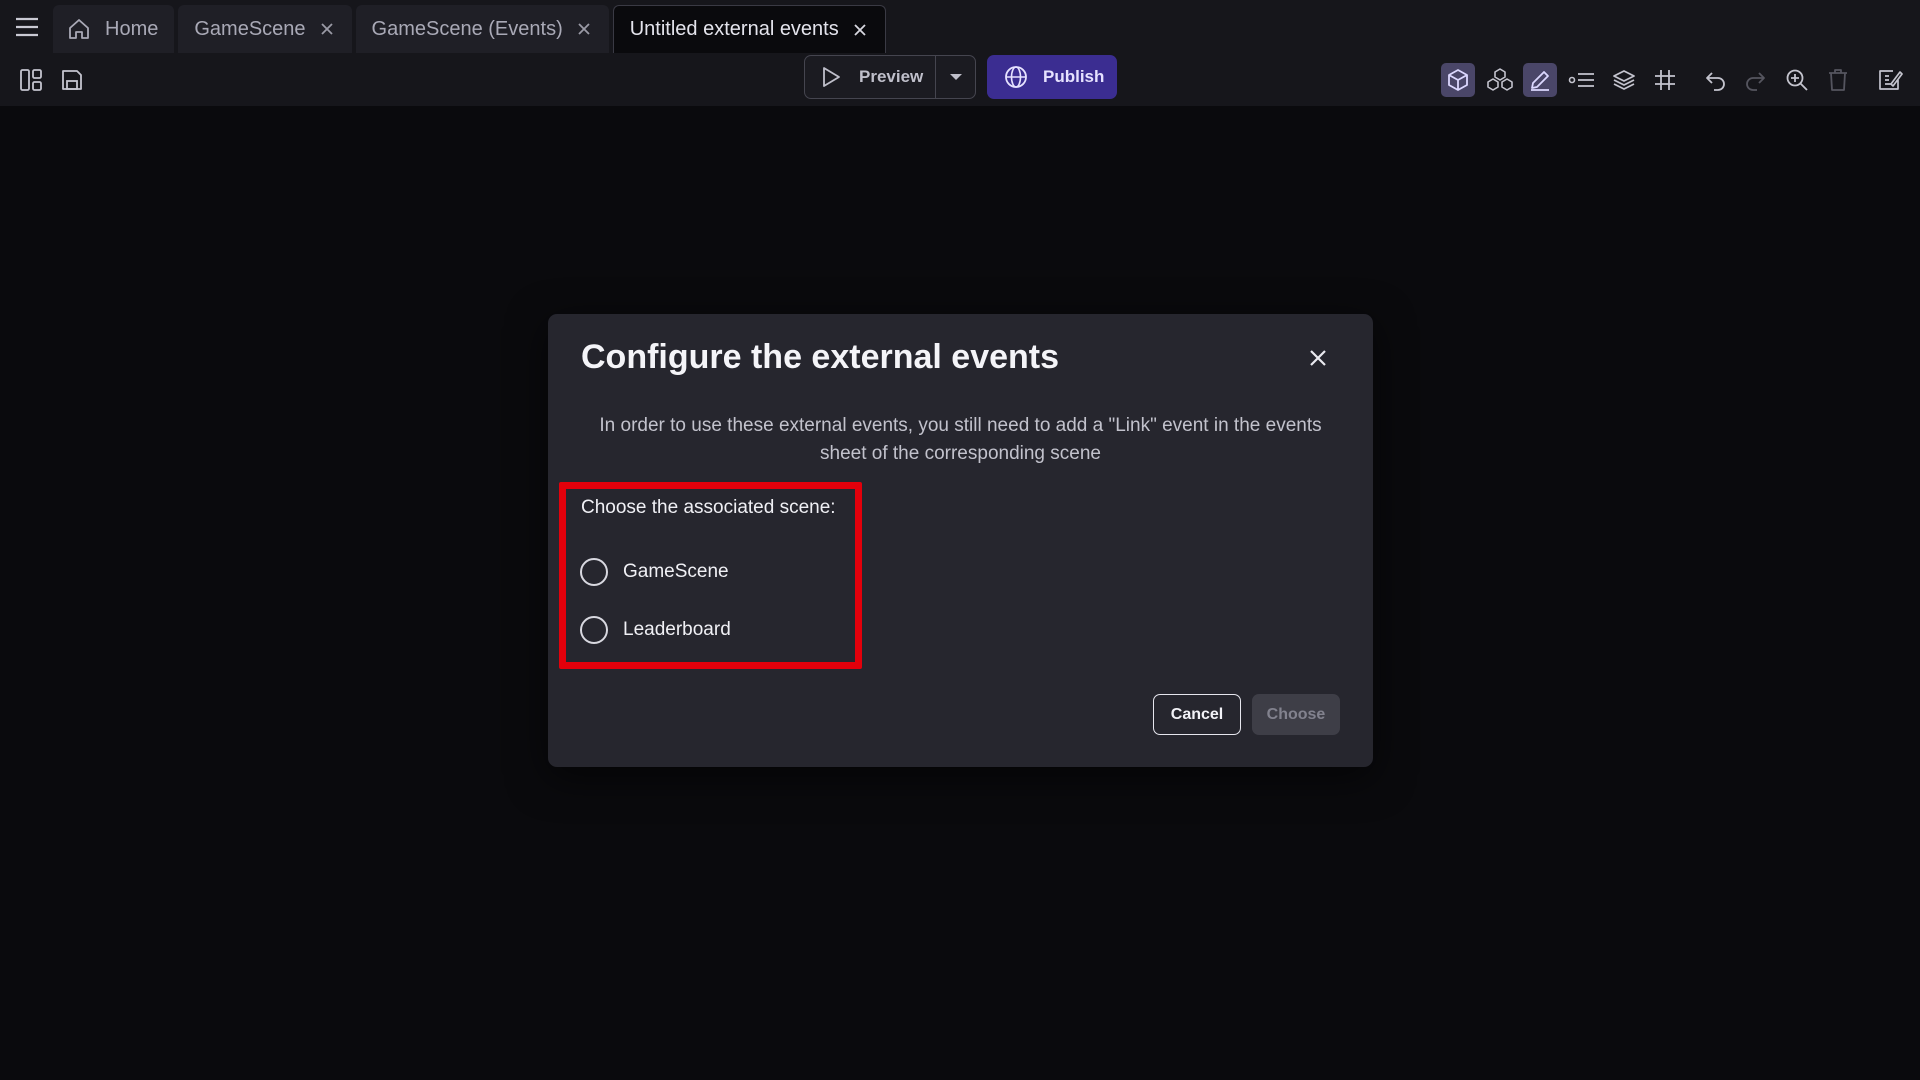 This screenshot has height=1080, width=1920. Describe the element at coordinates (1540, 80) in the screenshot. I see `edit-icon` at that location.